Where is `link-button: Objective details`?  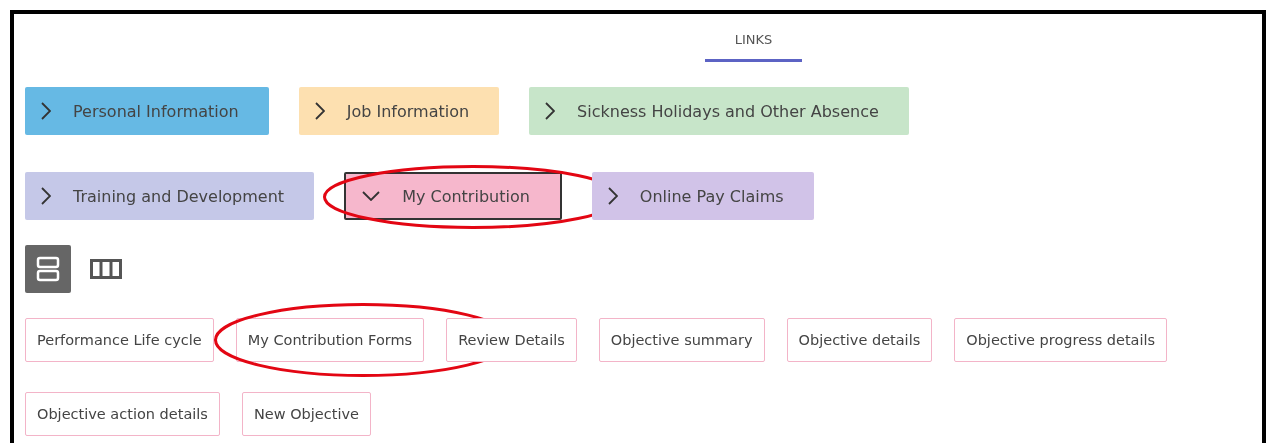 link-button: Objective details is located at coordinates (859, 340).